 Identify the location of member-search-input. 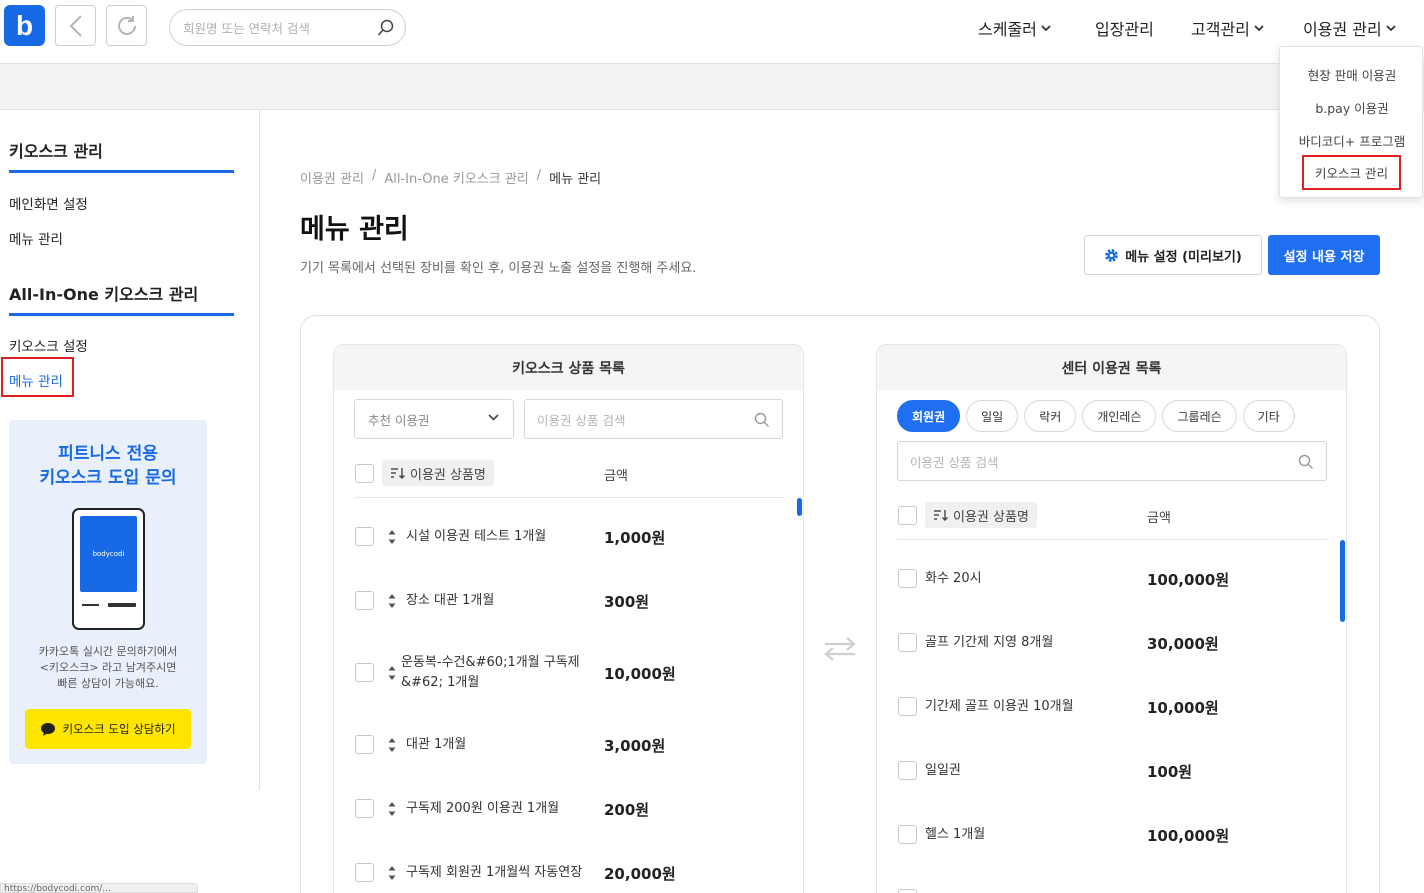
(278, 28).